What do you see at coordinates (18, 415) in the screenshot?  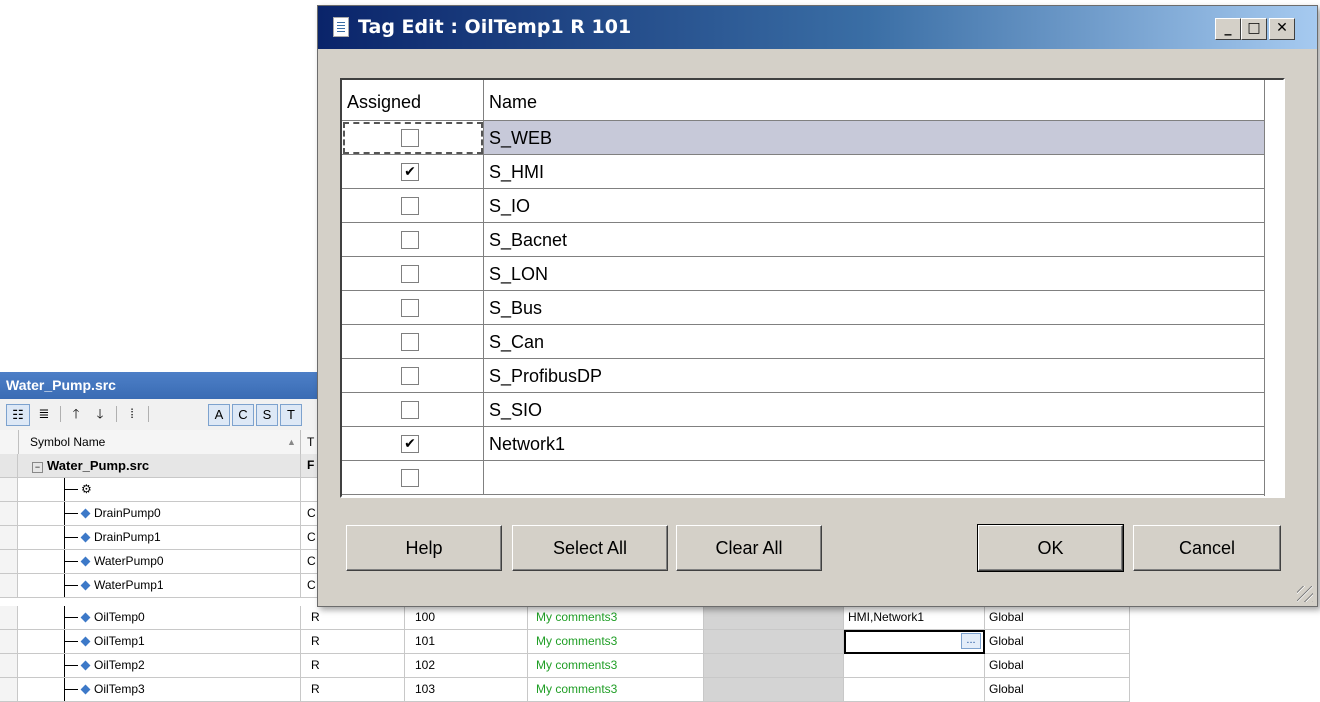 I see `tree-view-icon: ☷` at bounding box center [18, 415].